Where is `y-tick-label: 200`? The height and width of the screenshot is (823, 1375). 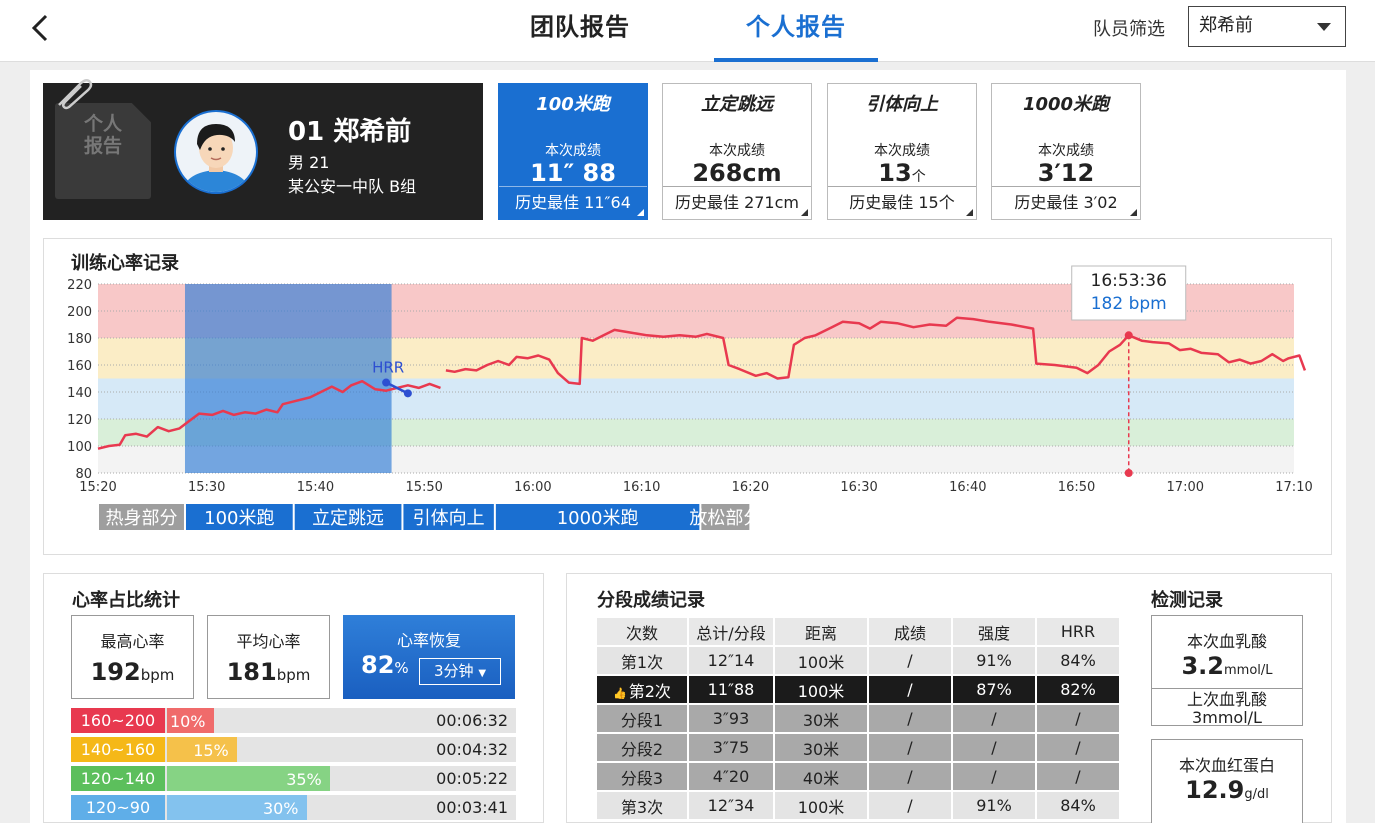
y-tick-label: 200 is located at coordinates (79, 312).